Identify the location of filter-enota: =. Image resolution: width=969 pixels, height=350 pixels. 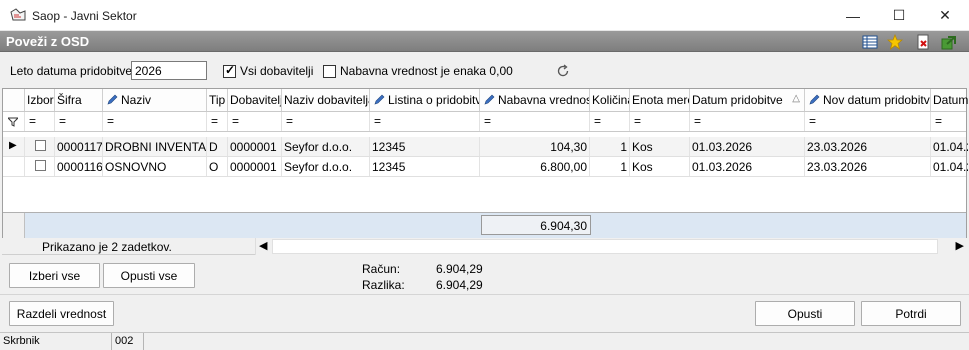
(660, 121).